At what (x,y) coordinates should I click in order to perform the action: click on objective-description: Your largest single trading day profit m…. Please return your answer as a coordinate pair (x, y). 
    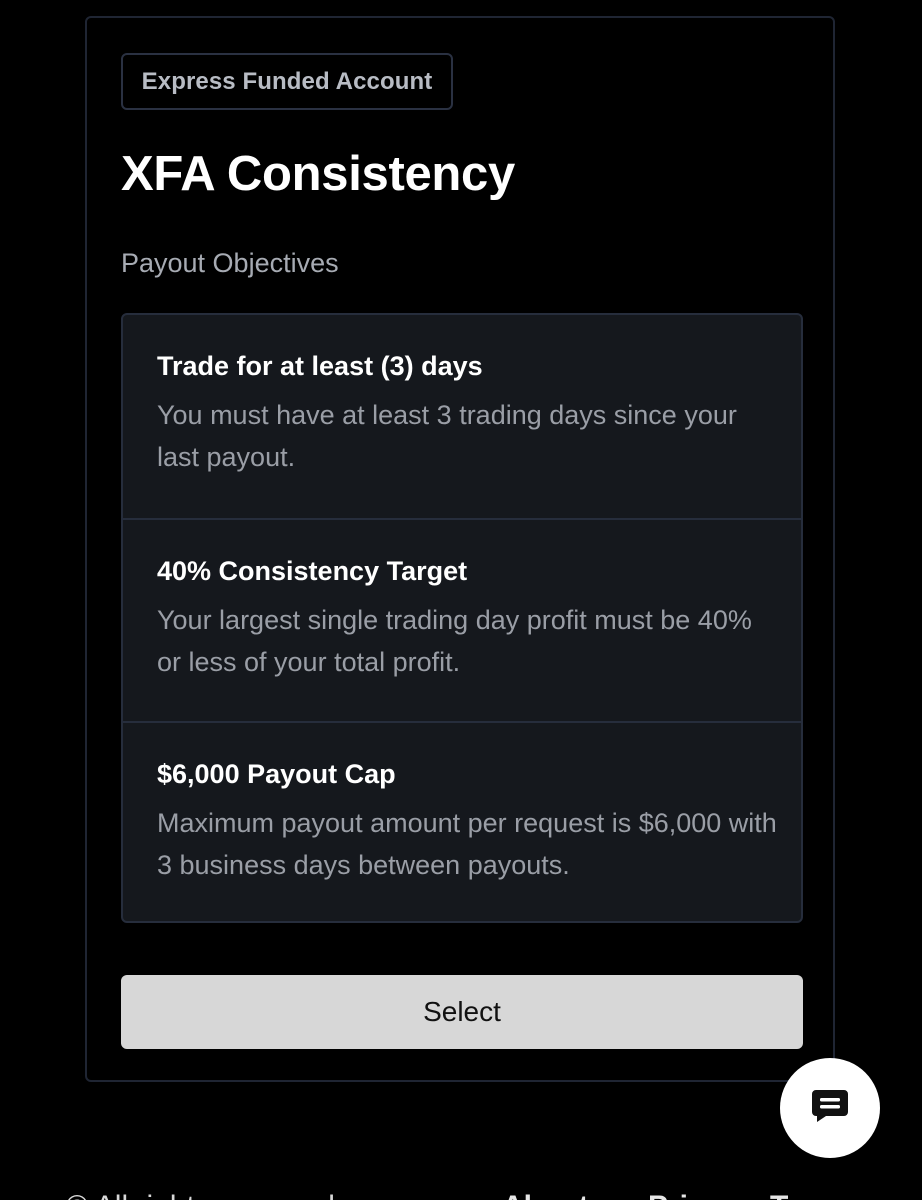
    Looking at the image, I should click on (454, 641).